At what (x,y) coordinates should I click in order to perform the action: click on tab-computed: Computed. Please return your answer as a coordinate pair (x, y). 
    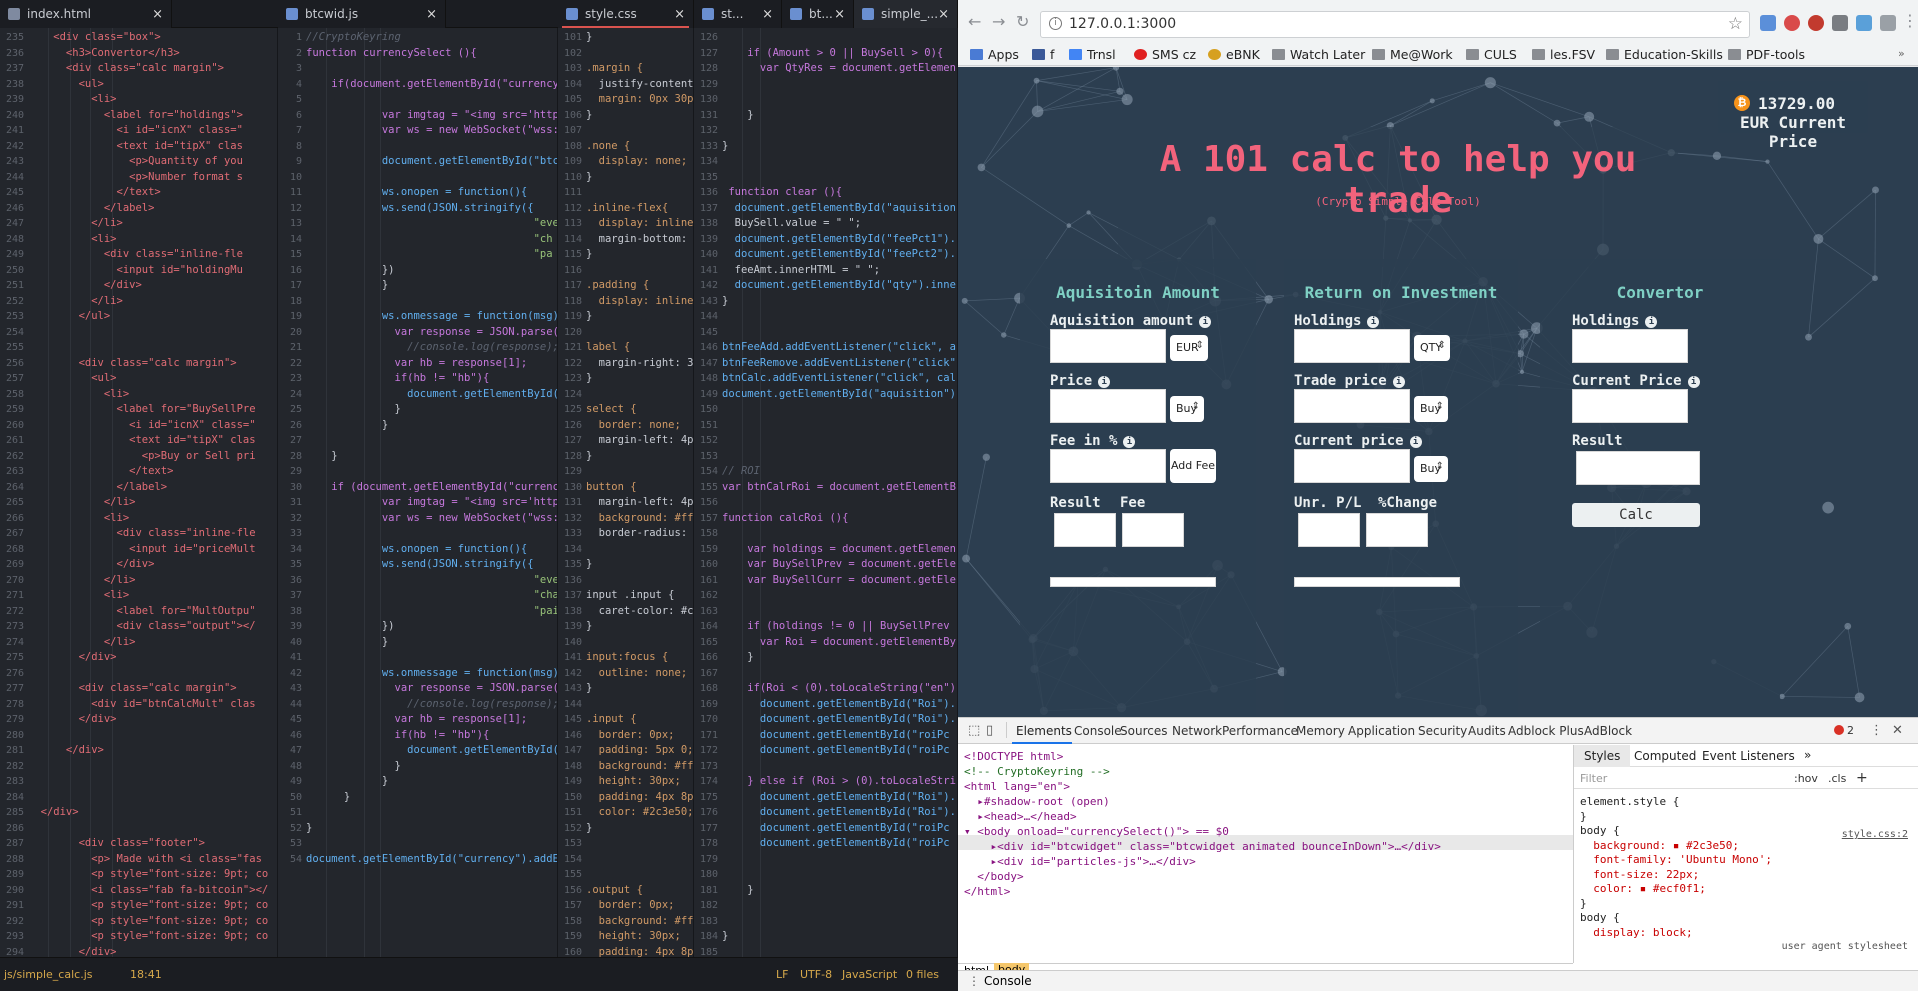
    Looking at the image, I should click on (1665, 756).